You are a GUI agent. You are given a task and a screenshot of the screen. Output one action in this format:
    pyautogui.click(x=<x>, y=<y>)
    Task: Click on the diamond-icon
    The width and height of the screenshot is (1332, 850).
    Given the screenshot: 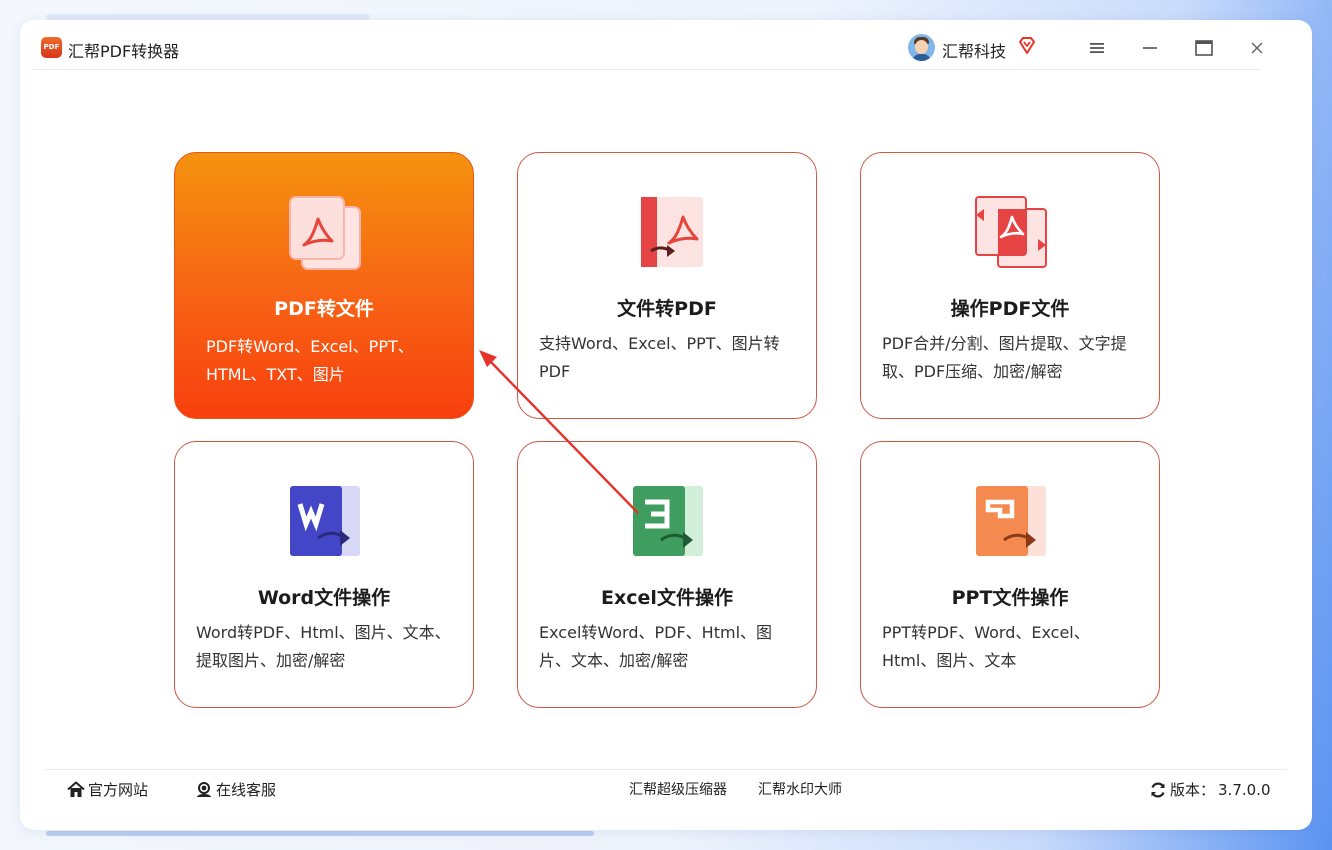 What is the action you would take?
    pyautogui.click(x=1027, y=46)
    